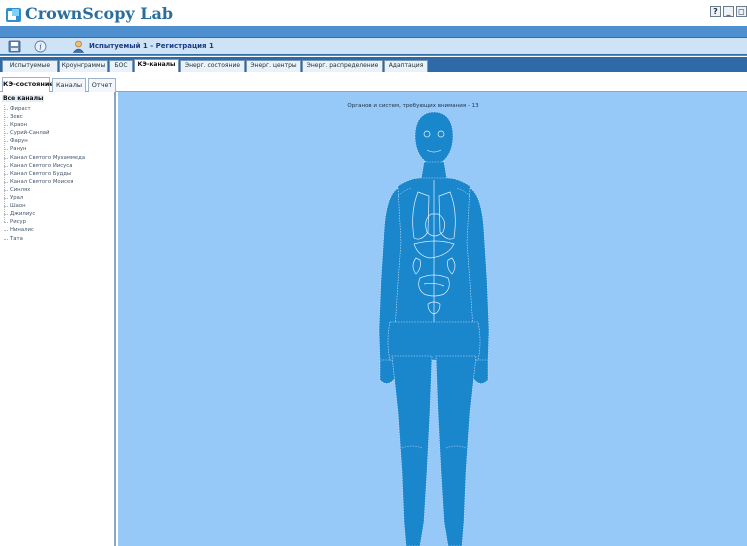 This screenshot has width=747, height=546. What do you see at coordinates (412, 450) in the screenshot?
I see `left-leg-region` at bounding box center [412, 450].